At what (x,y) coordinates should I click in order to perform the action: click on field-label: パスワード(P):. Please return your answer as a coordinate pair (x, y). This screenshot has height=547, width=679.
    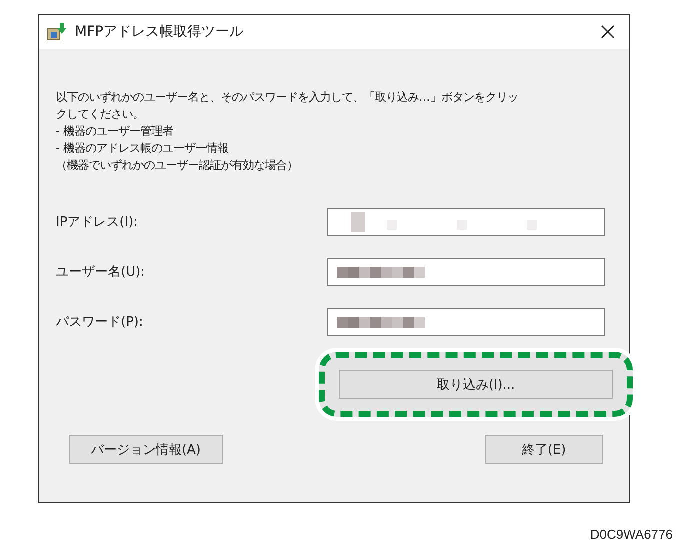
    Looking at the image, I should click on (100, 322).